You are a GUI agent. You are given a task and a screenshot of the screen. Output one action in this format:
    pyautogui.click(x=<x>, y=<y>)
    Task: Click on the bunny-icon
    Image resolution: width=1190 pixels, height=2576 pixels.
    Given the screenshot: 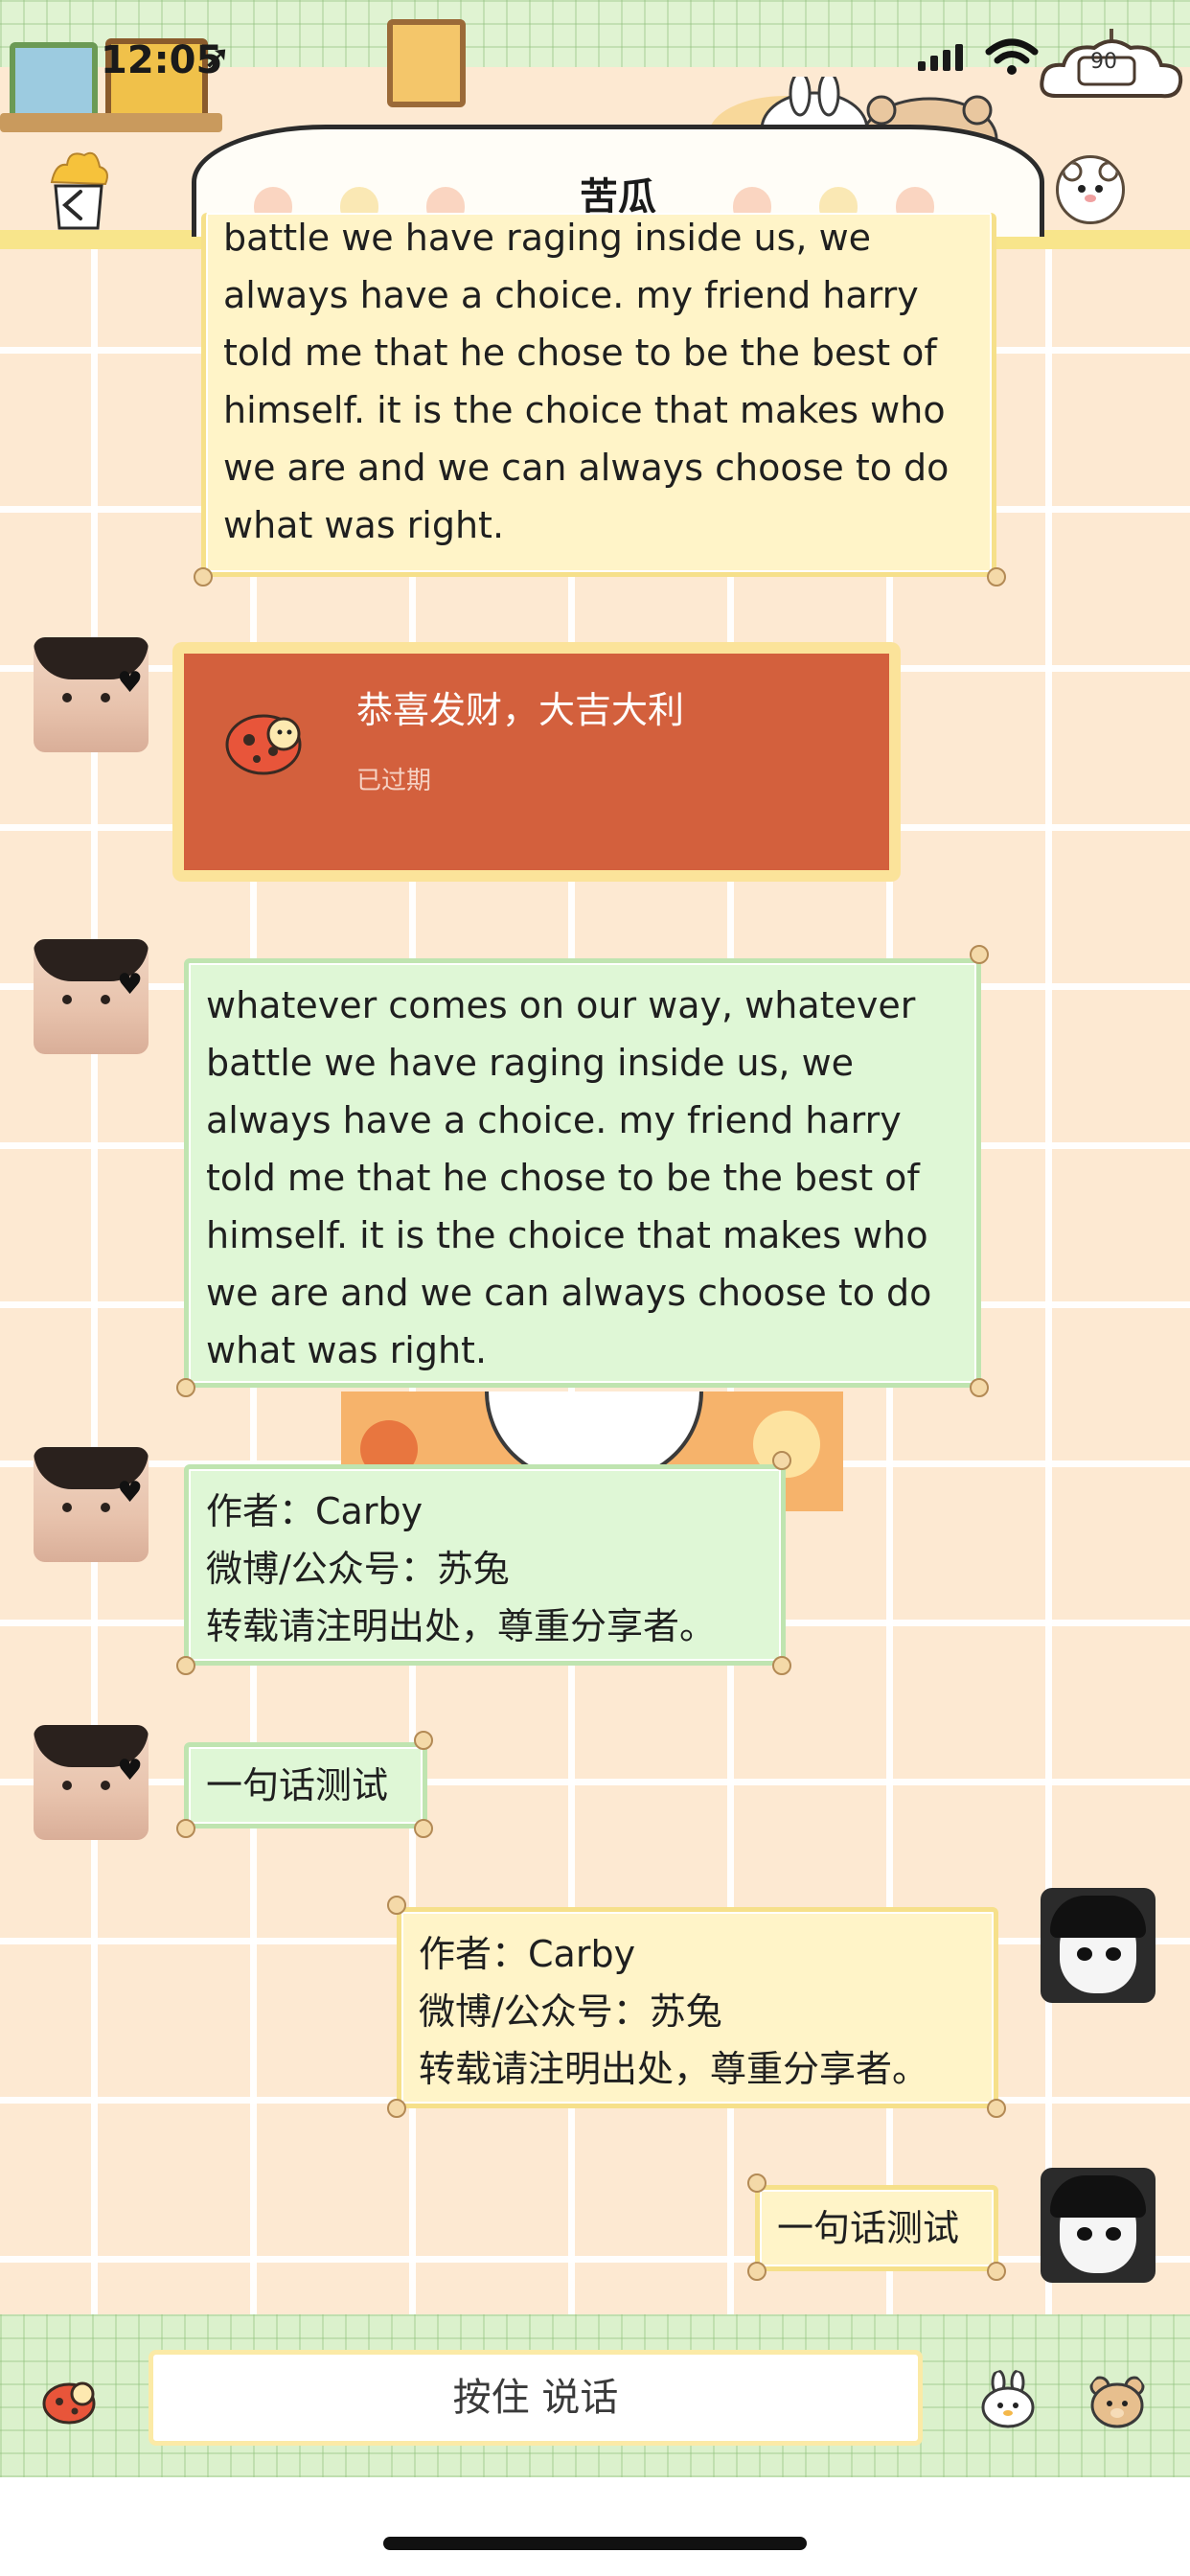 What is the action you would take?
    pyautogui.click(x=1008, y=2399)
    